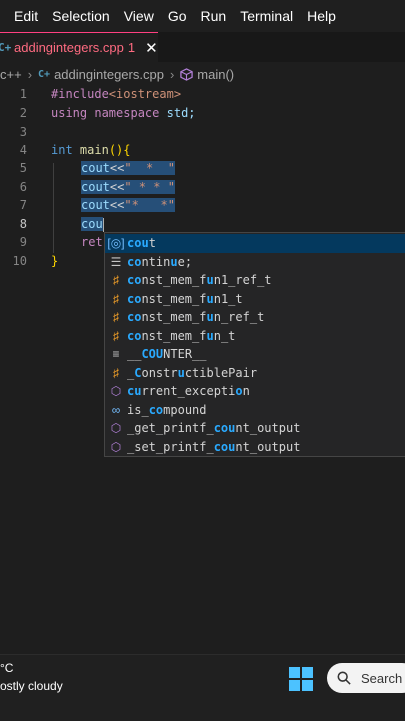 The width and height of the screenshot is (405, 721). I want to click on label-text: onstr, so click(159, 372).